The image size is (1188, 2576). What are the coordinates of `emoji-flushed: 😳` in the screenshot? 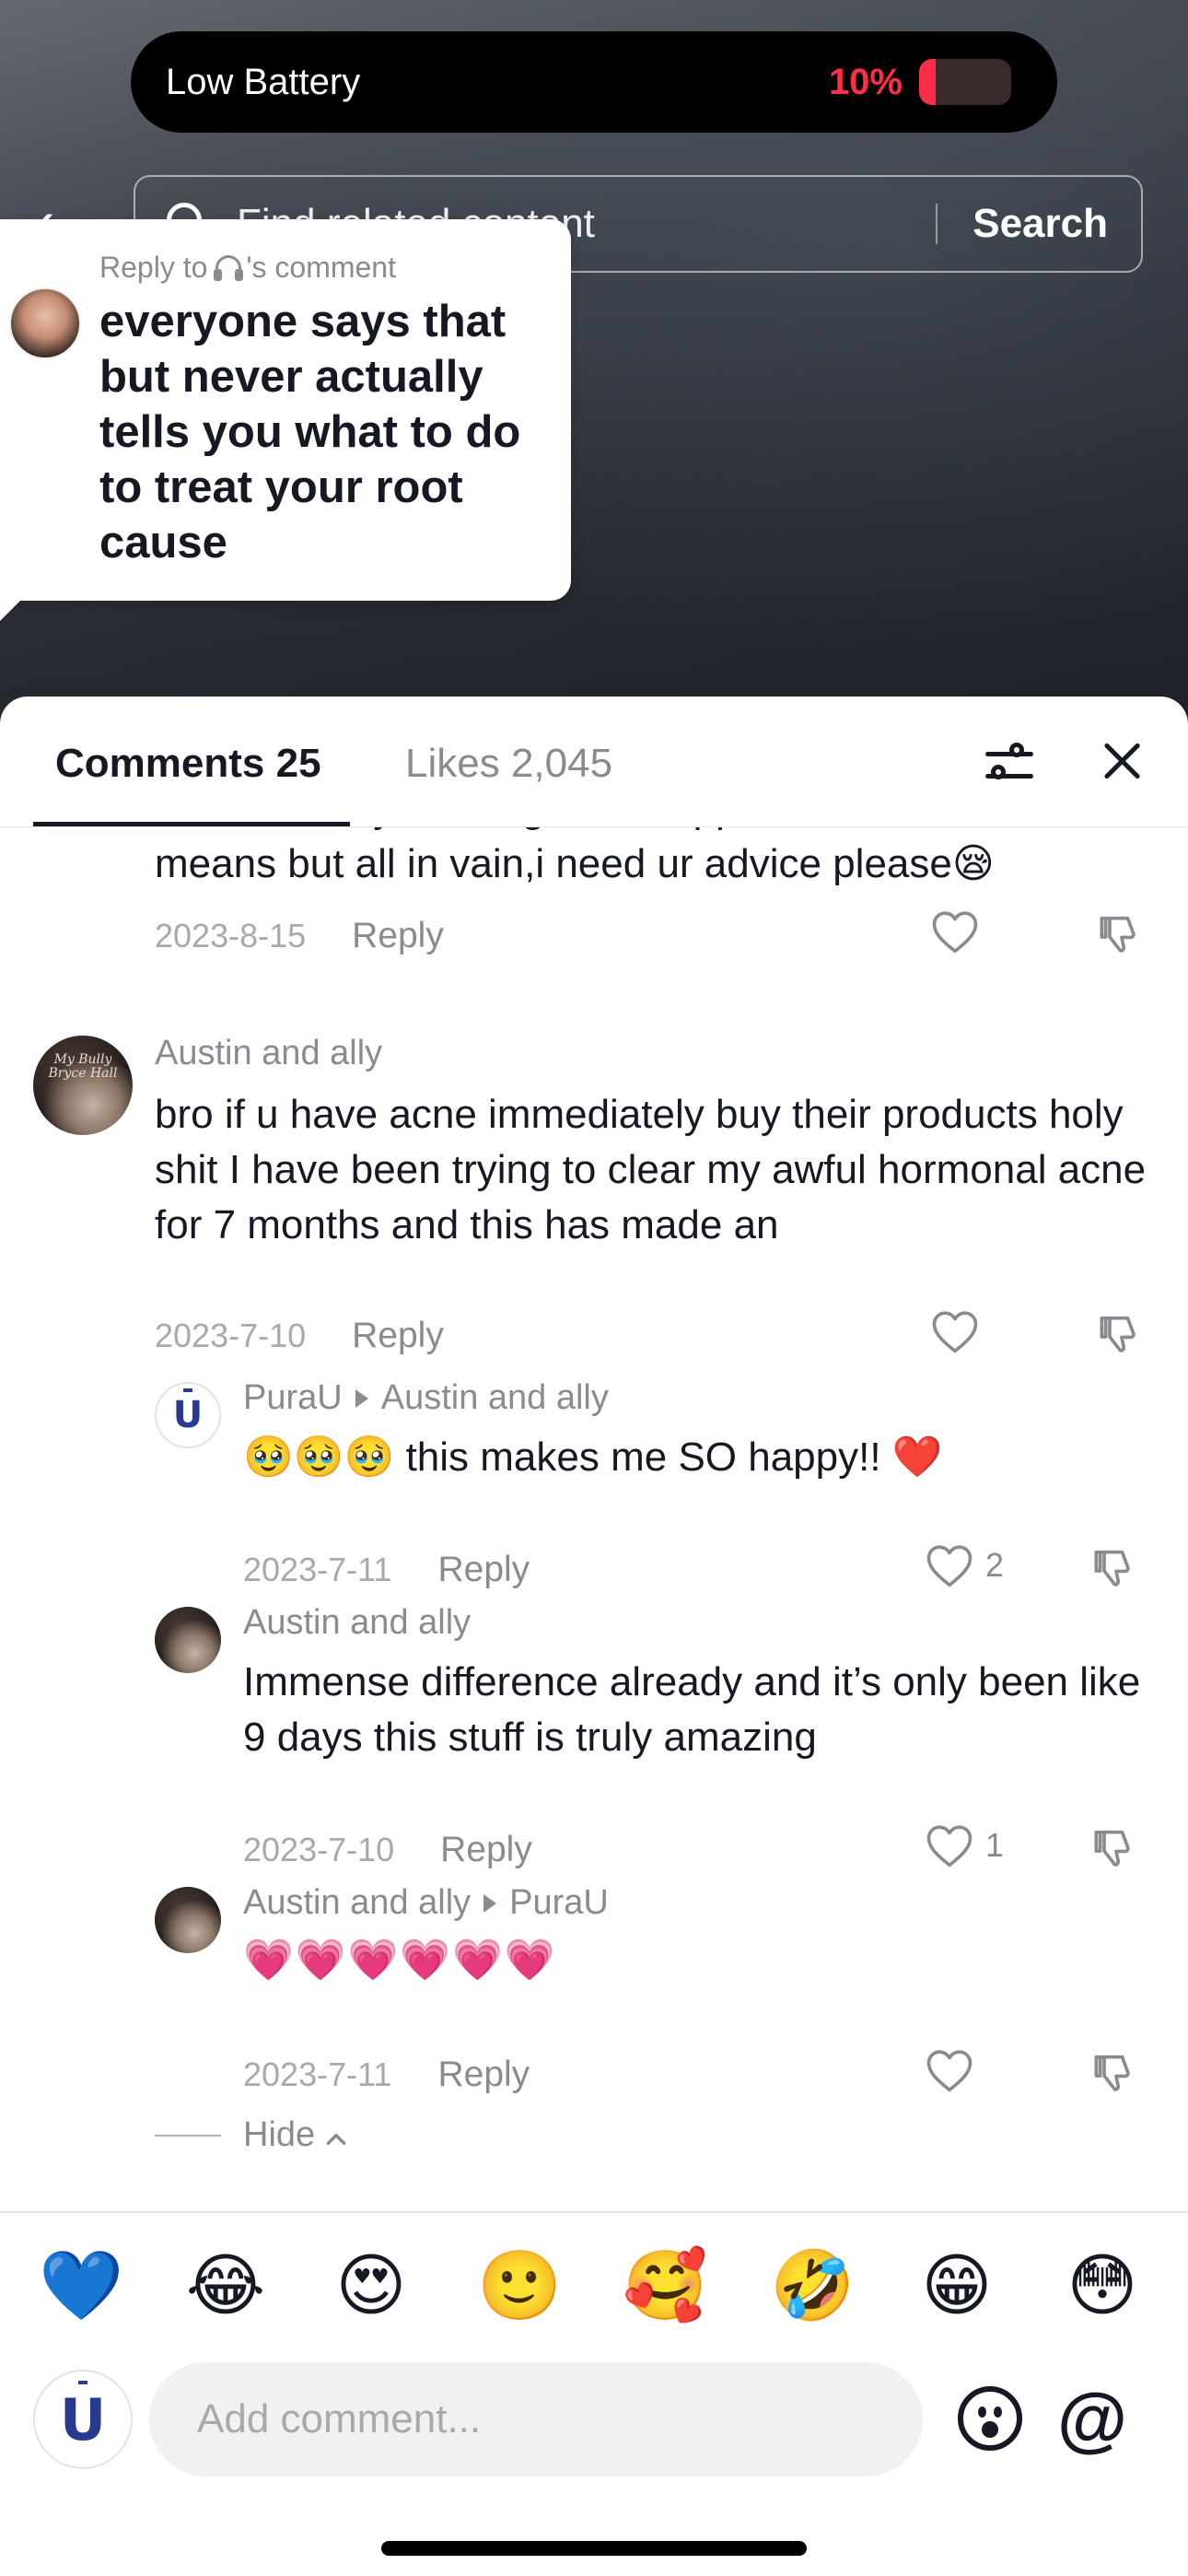 It's located at (1102, 2285).